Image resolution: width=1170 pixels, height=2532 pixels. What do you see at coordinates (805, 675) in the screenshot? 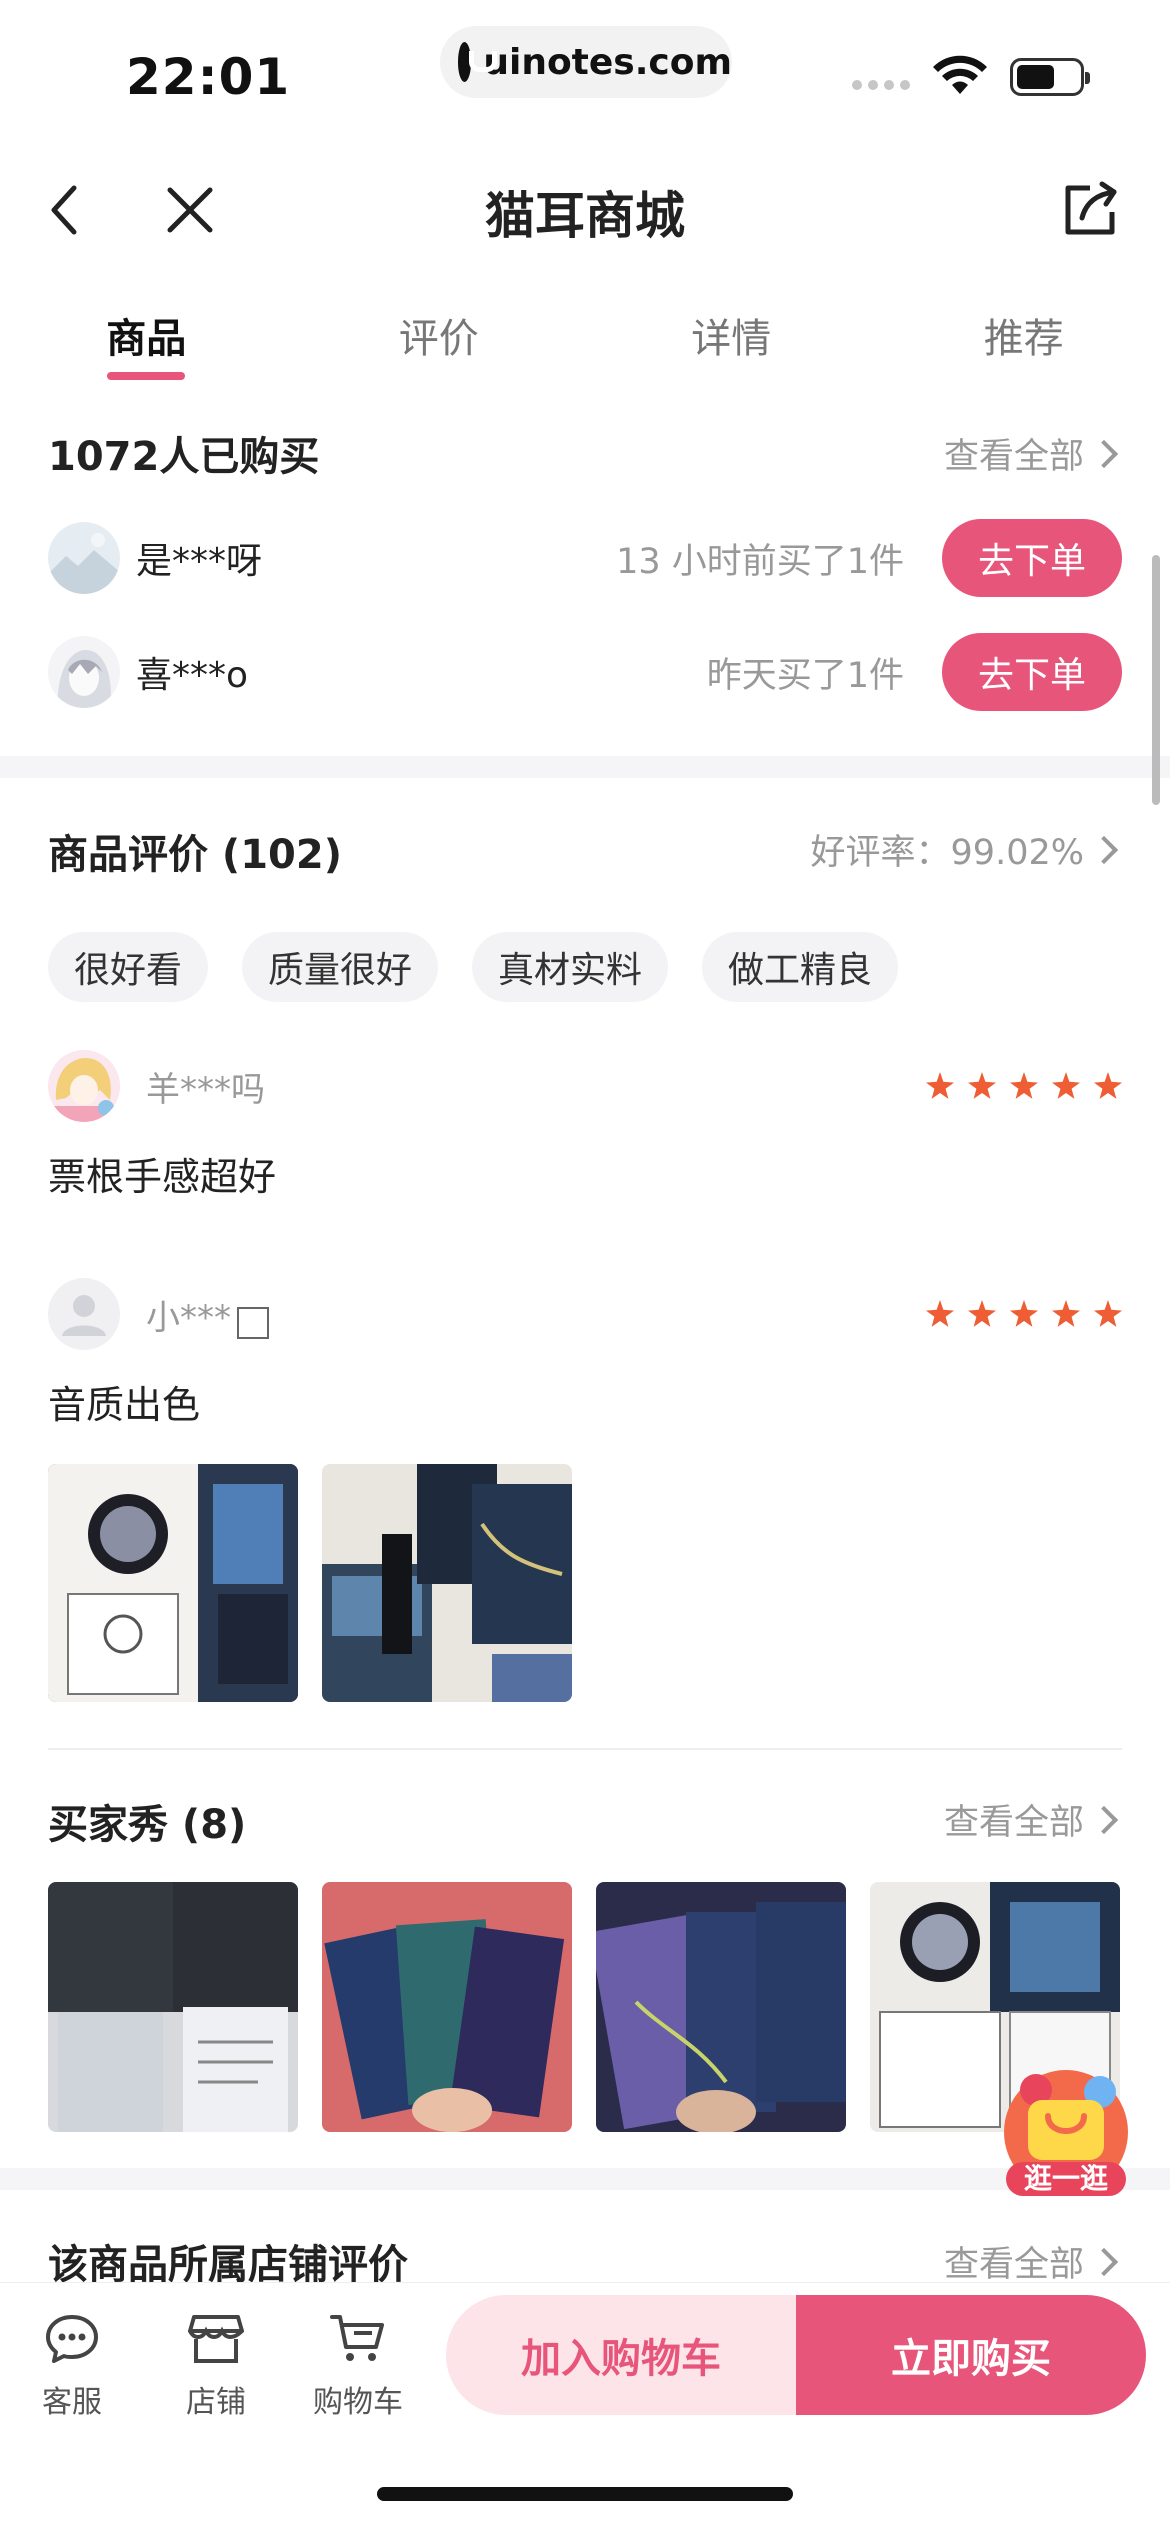
I see `buyer-time: 昨天买了1件` at bounding box center [805, 675].